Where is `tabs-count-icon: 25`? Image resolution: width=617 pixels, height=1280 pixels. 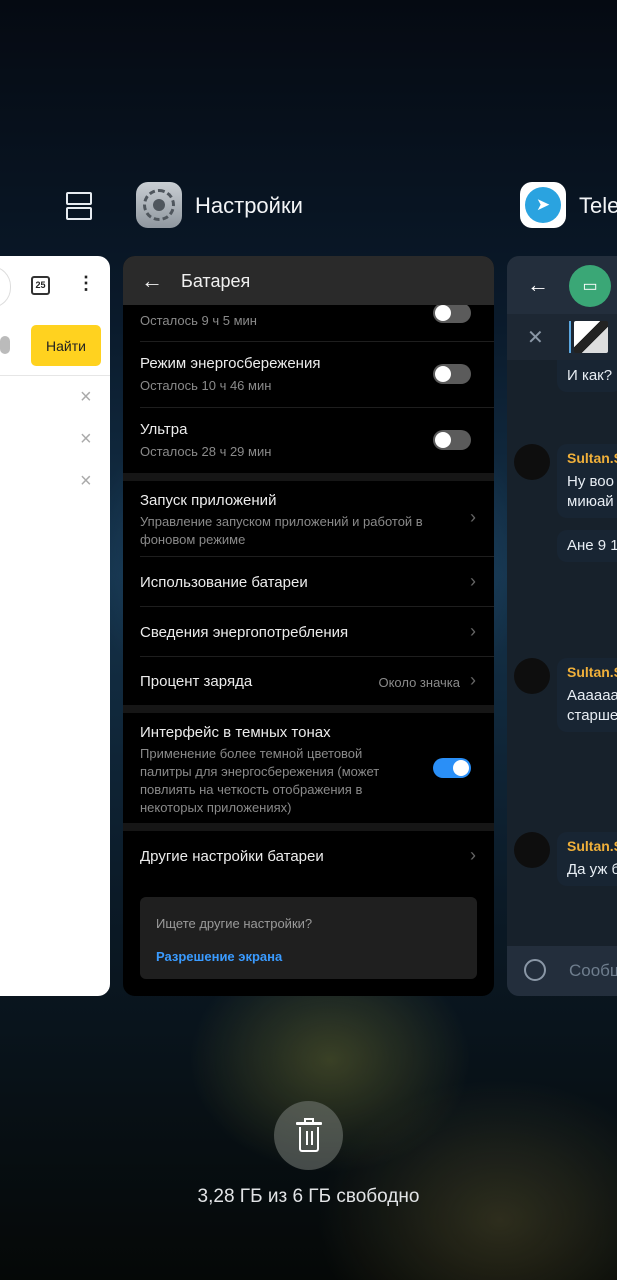 tabs-count-icon: 25 is located at coordinates (40, 285).